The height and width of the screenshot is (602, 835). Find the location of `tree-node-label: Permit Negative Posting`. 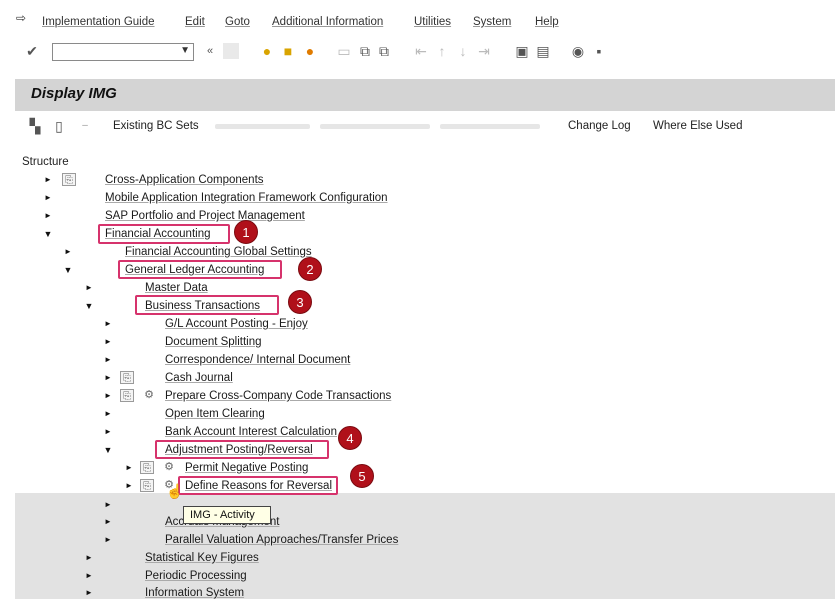

tree-node-label: Permit Negative Posting is located at coordinates (246, 468).